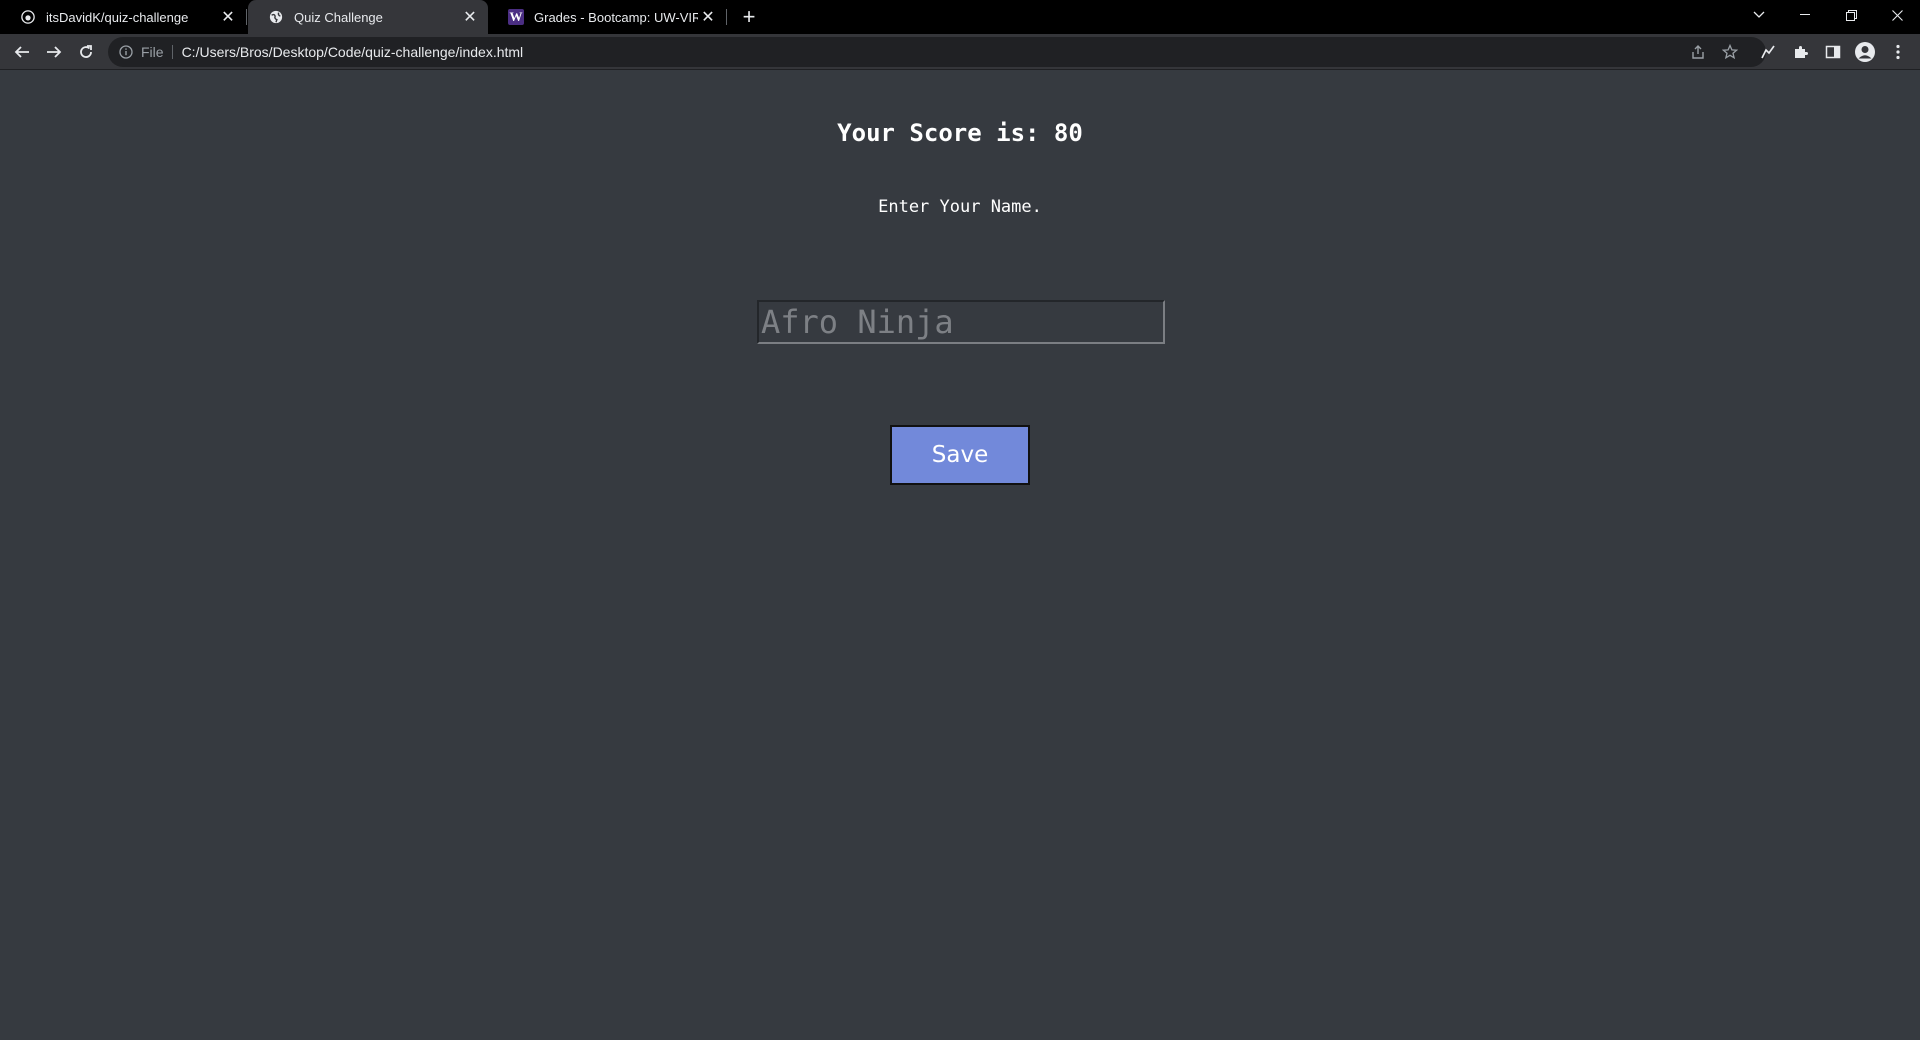 The width and height of the screenshot is (1920, 1040). Describe the element at coordinates (54, 52) in the screenshot. I see `forward-arrow-icon` at that location.